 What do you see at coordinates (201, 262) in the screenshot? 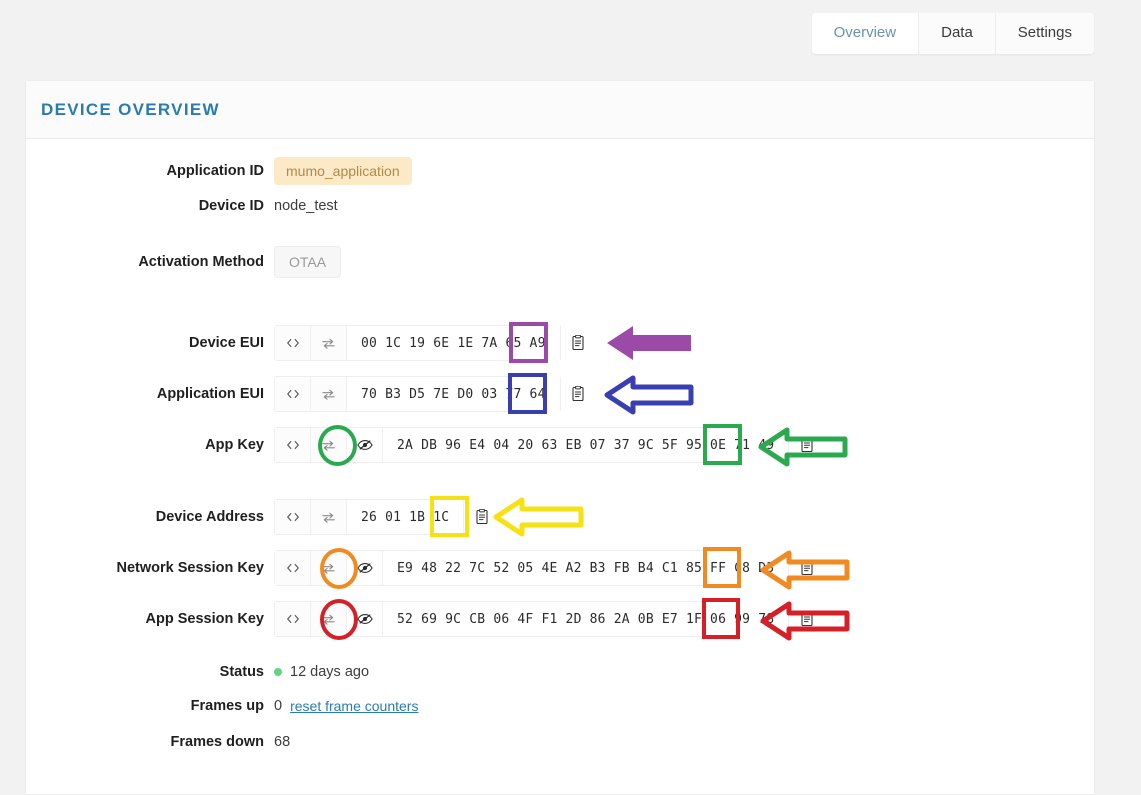
I see `label-activation-method: Activation Method` at bounding box center [201, 262].